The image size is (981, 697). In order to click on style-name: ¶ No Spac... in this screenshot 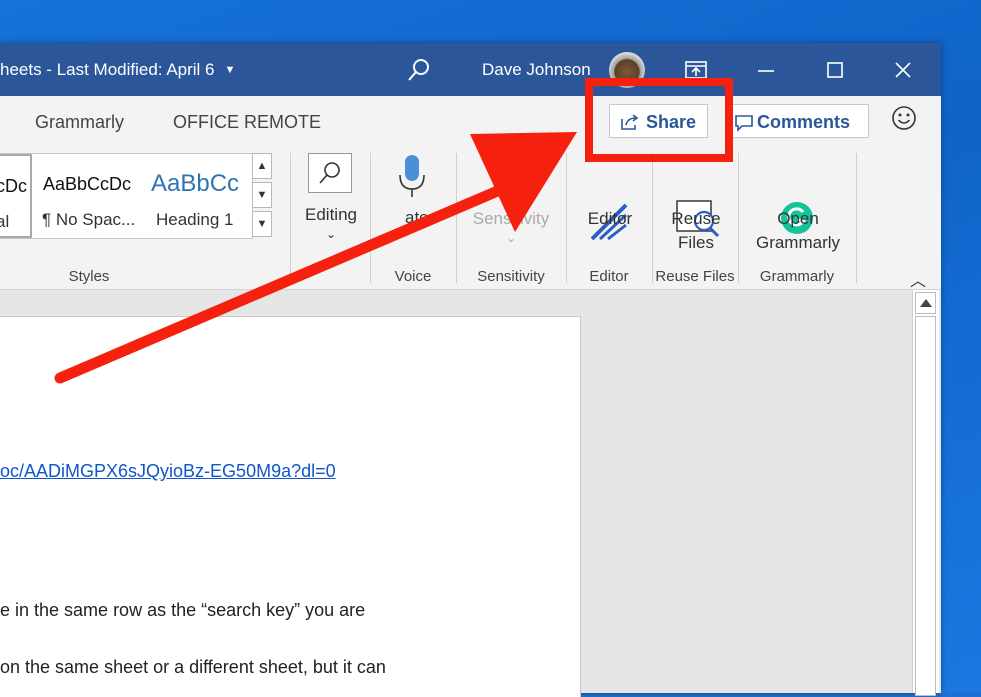, I will do `click(89, 219)`.